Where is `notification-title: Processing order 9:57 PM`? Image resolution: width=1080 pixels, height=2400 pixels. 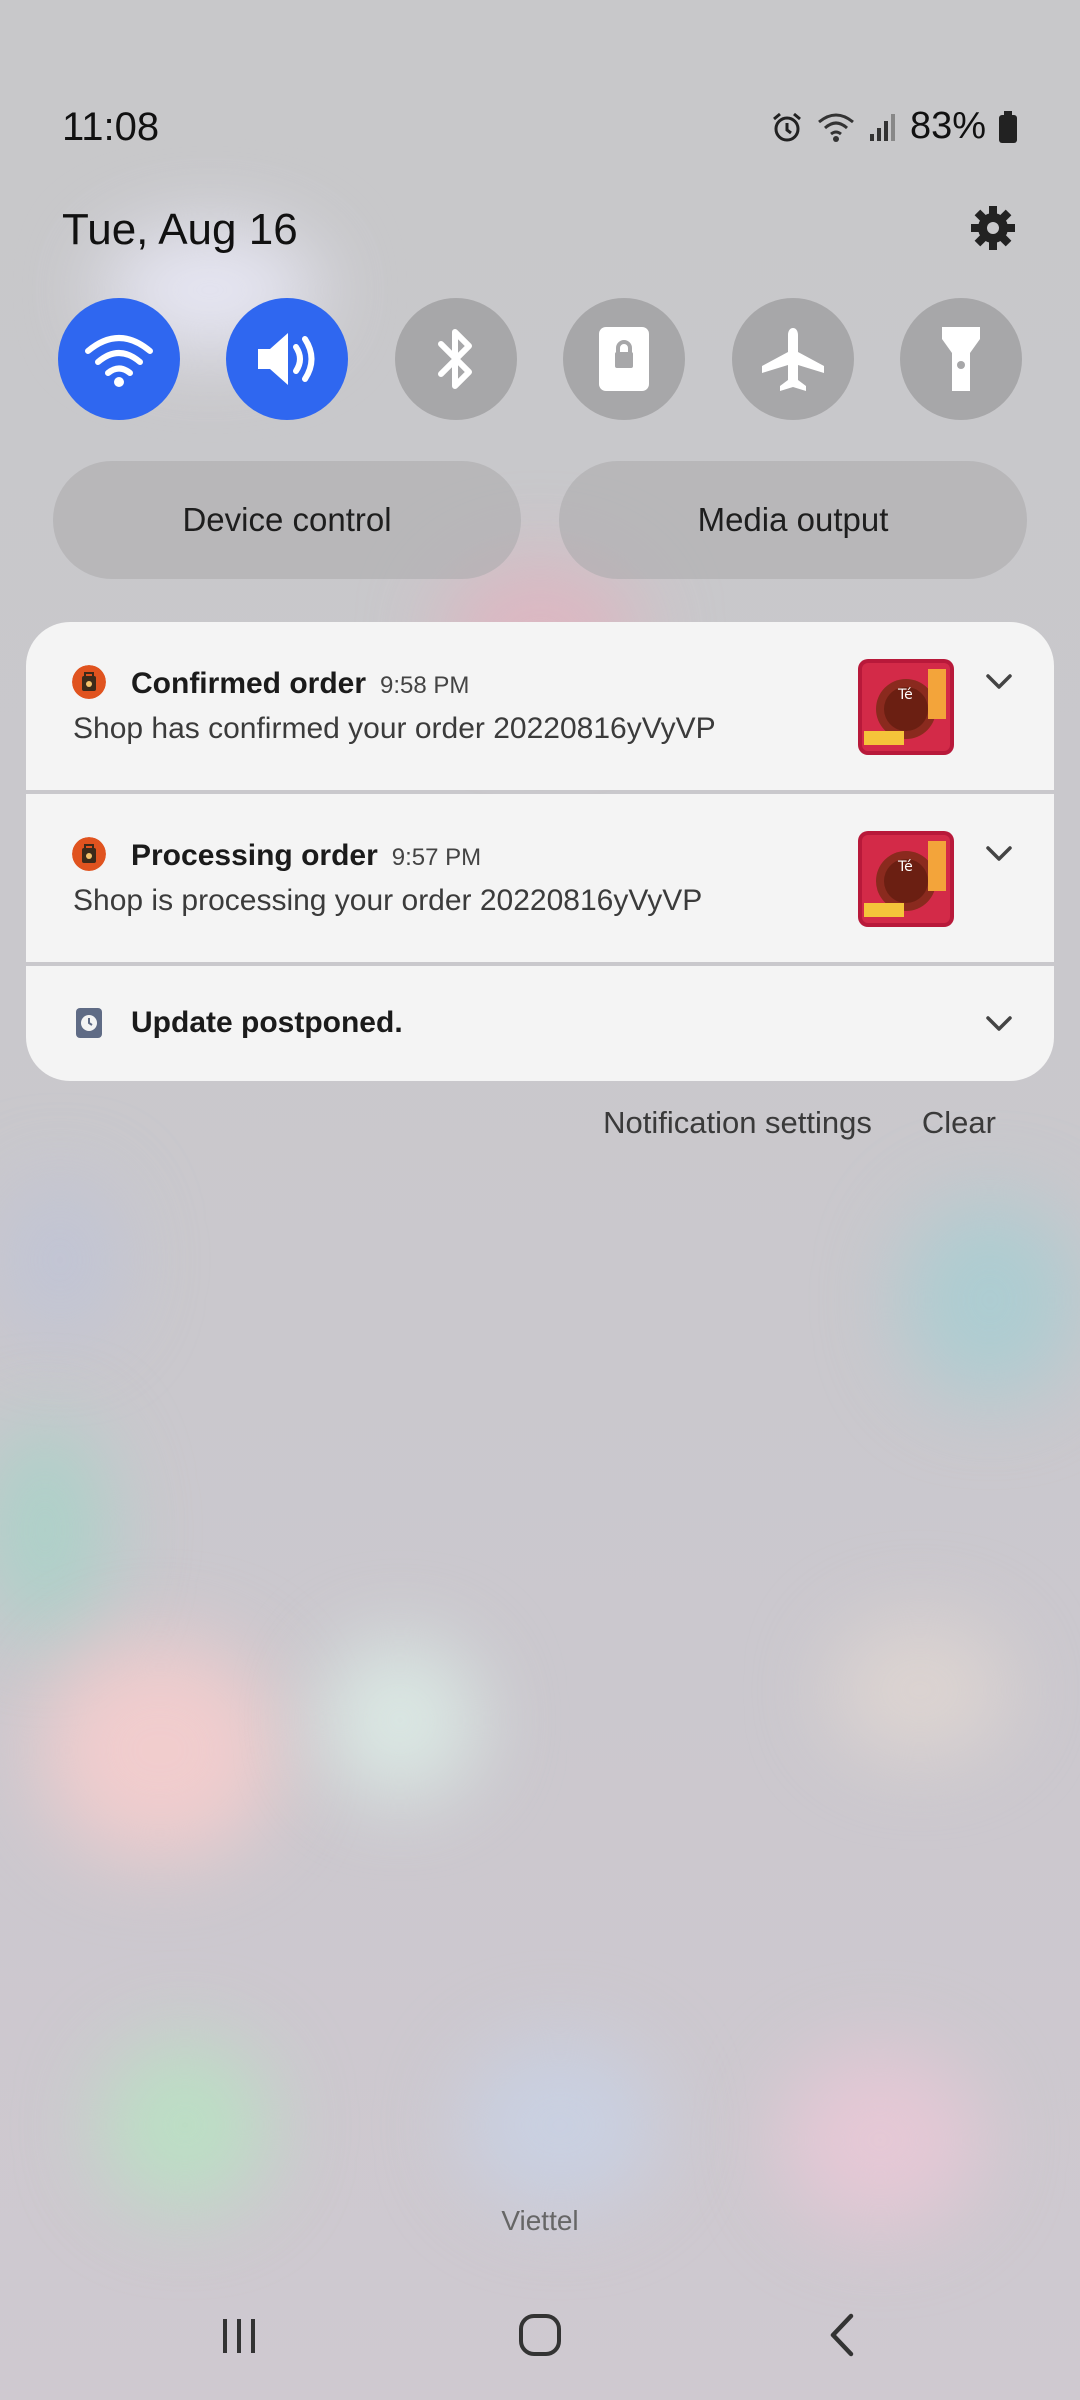
notification-title: Processing order 9:57 PM is located at coordinates (306, 856).